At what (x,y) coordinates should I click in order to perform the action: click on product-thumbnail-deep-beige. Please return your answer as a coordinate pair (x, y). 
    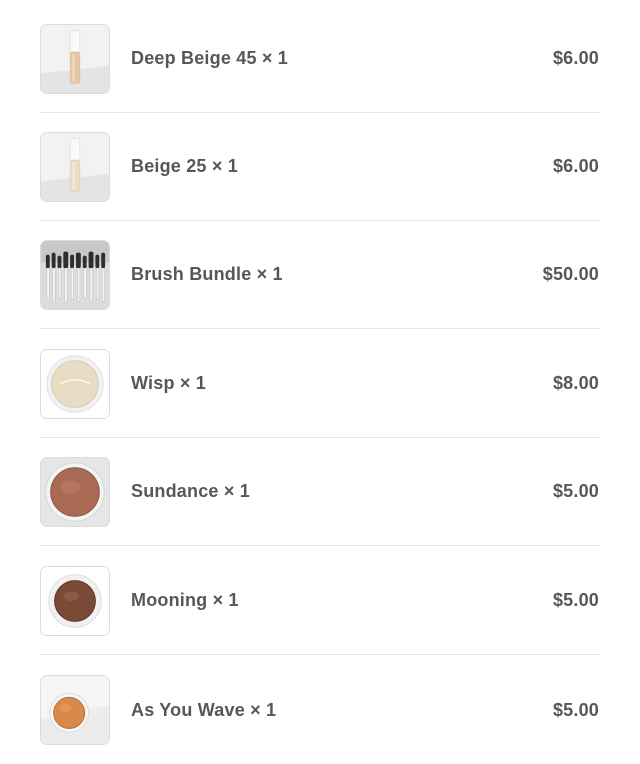
    Looking at the image, I should click on (75, 58).